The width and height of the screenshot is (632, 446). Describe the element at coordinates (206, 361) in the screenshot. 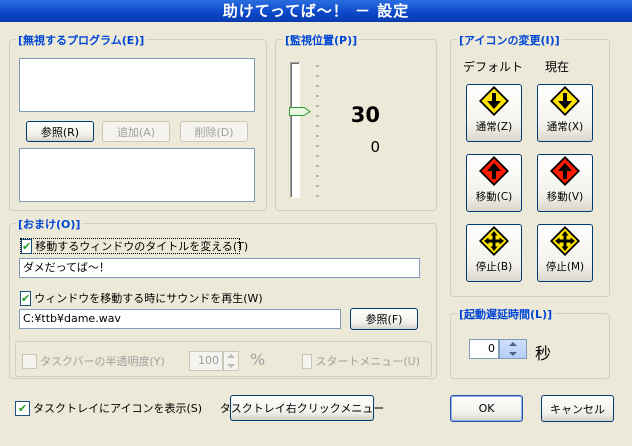

I see `taskbar-transparency-input: 100` at that location.